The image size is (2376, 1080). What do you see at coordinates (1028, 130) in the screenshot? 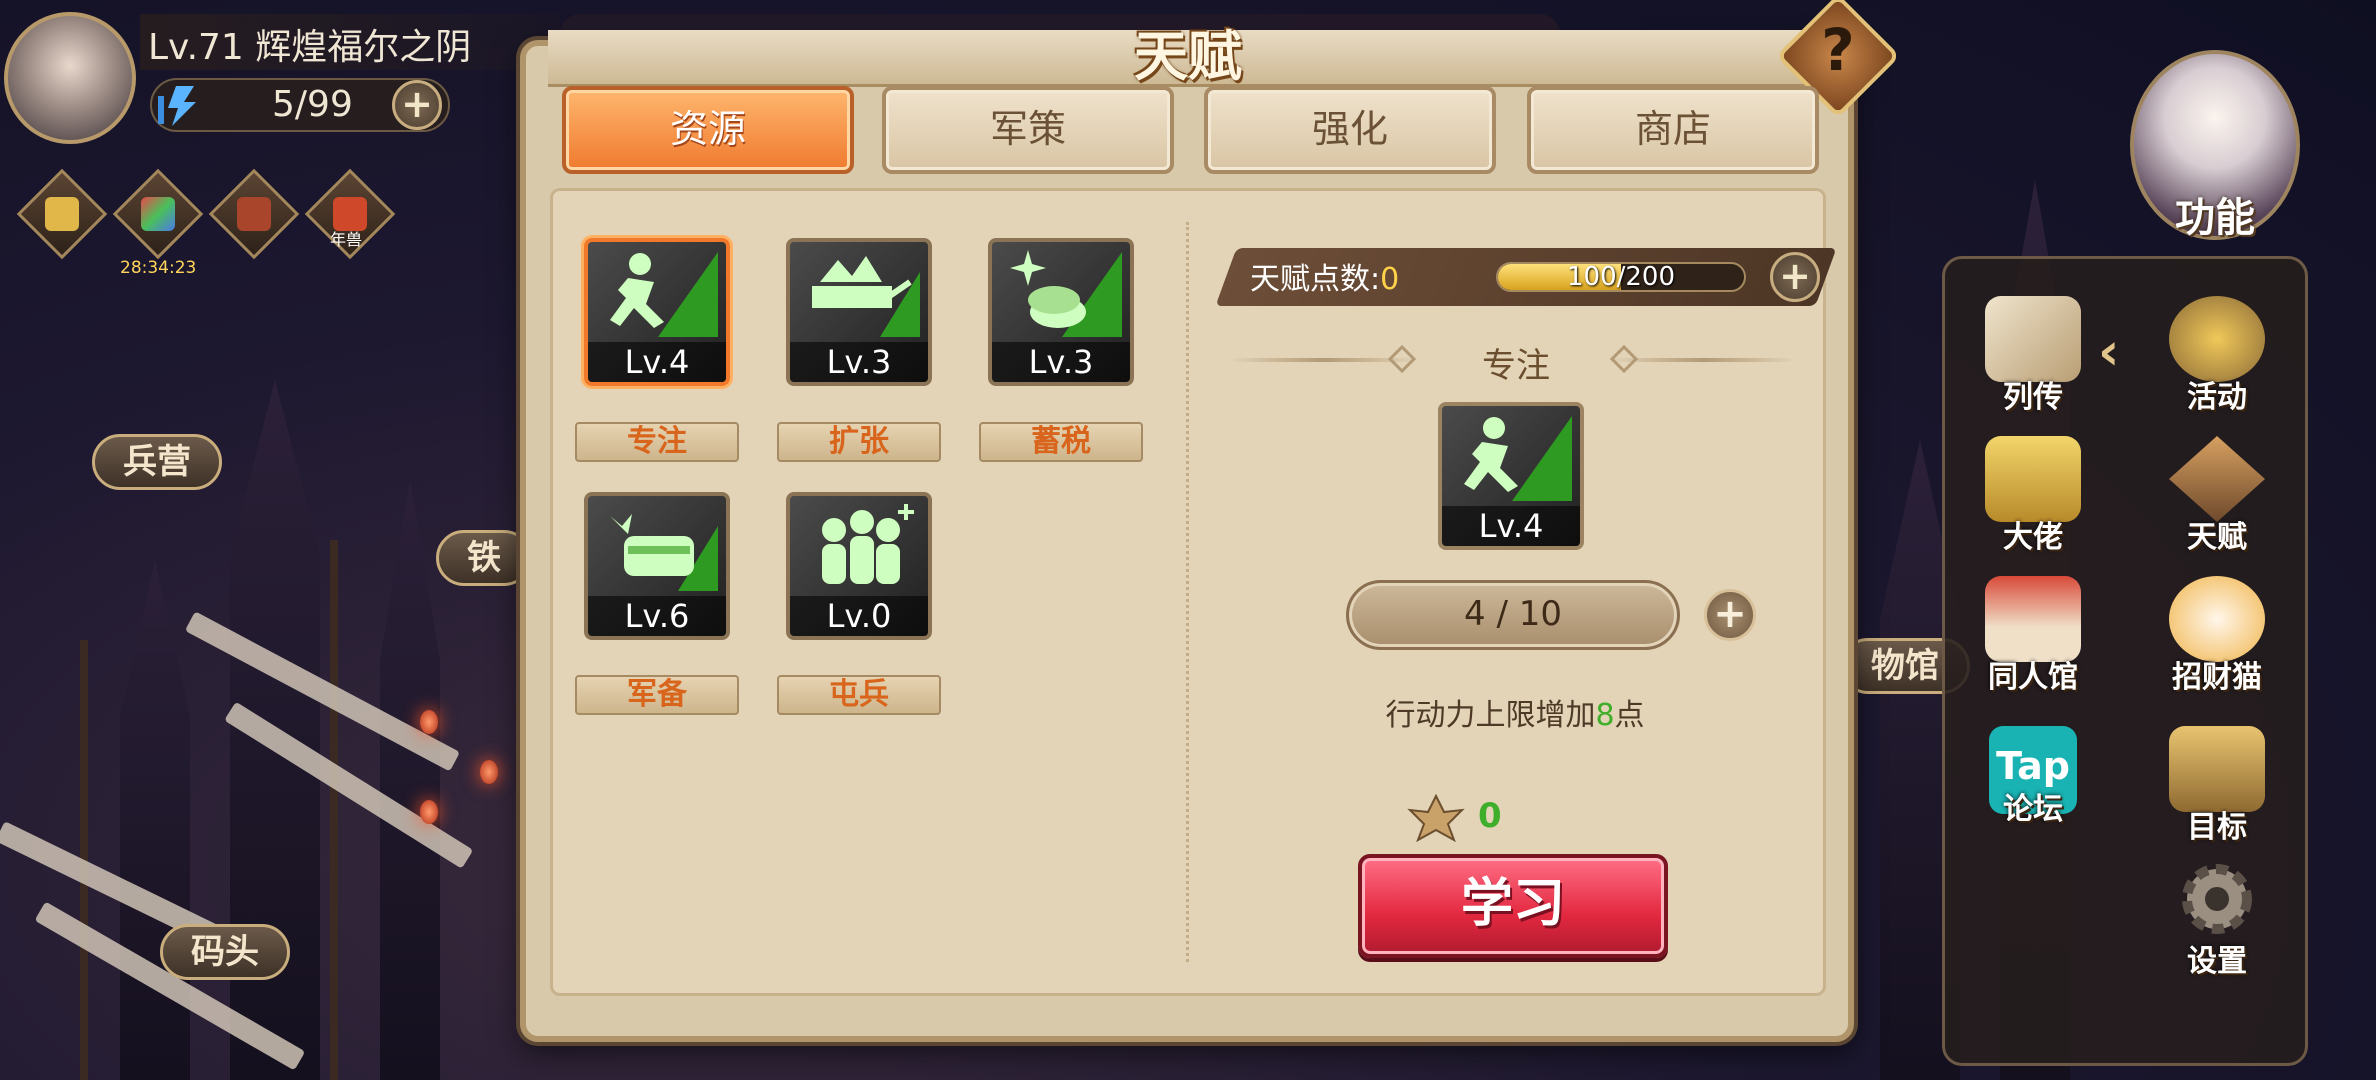
I see `tab-strategy: 军策` at bounding box center [1028, 130].